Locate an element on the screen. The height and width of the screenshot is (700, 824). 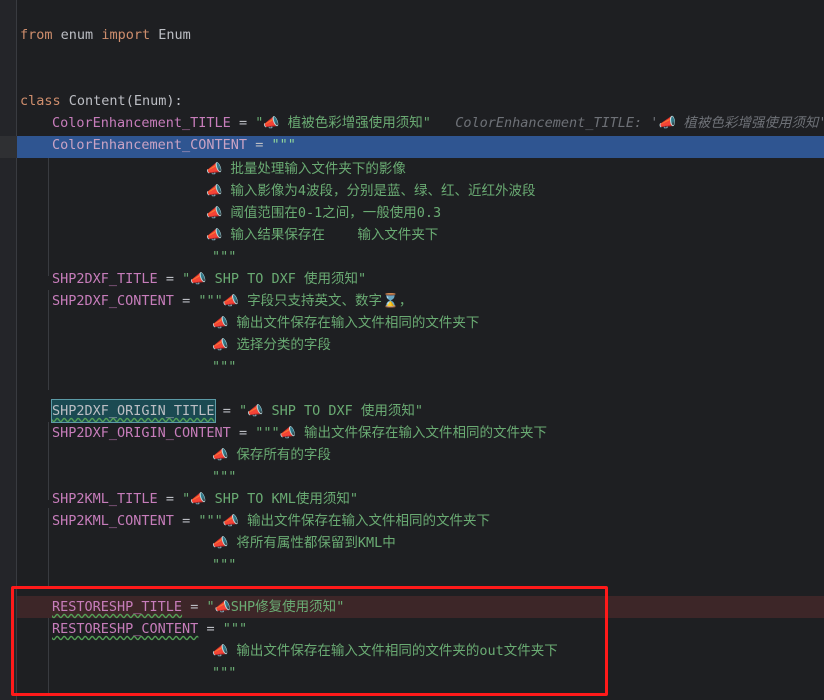
code-line-shp2dxf-content: SHP2DXF_CONTENT = """📣 字段只支持英文、数字⌛， is located at coordinates (232, 301).